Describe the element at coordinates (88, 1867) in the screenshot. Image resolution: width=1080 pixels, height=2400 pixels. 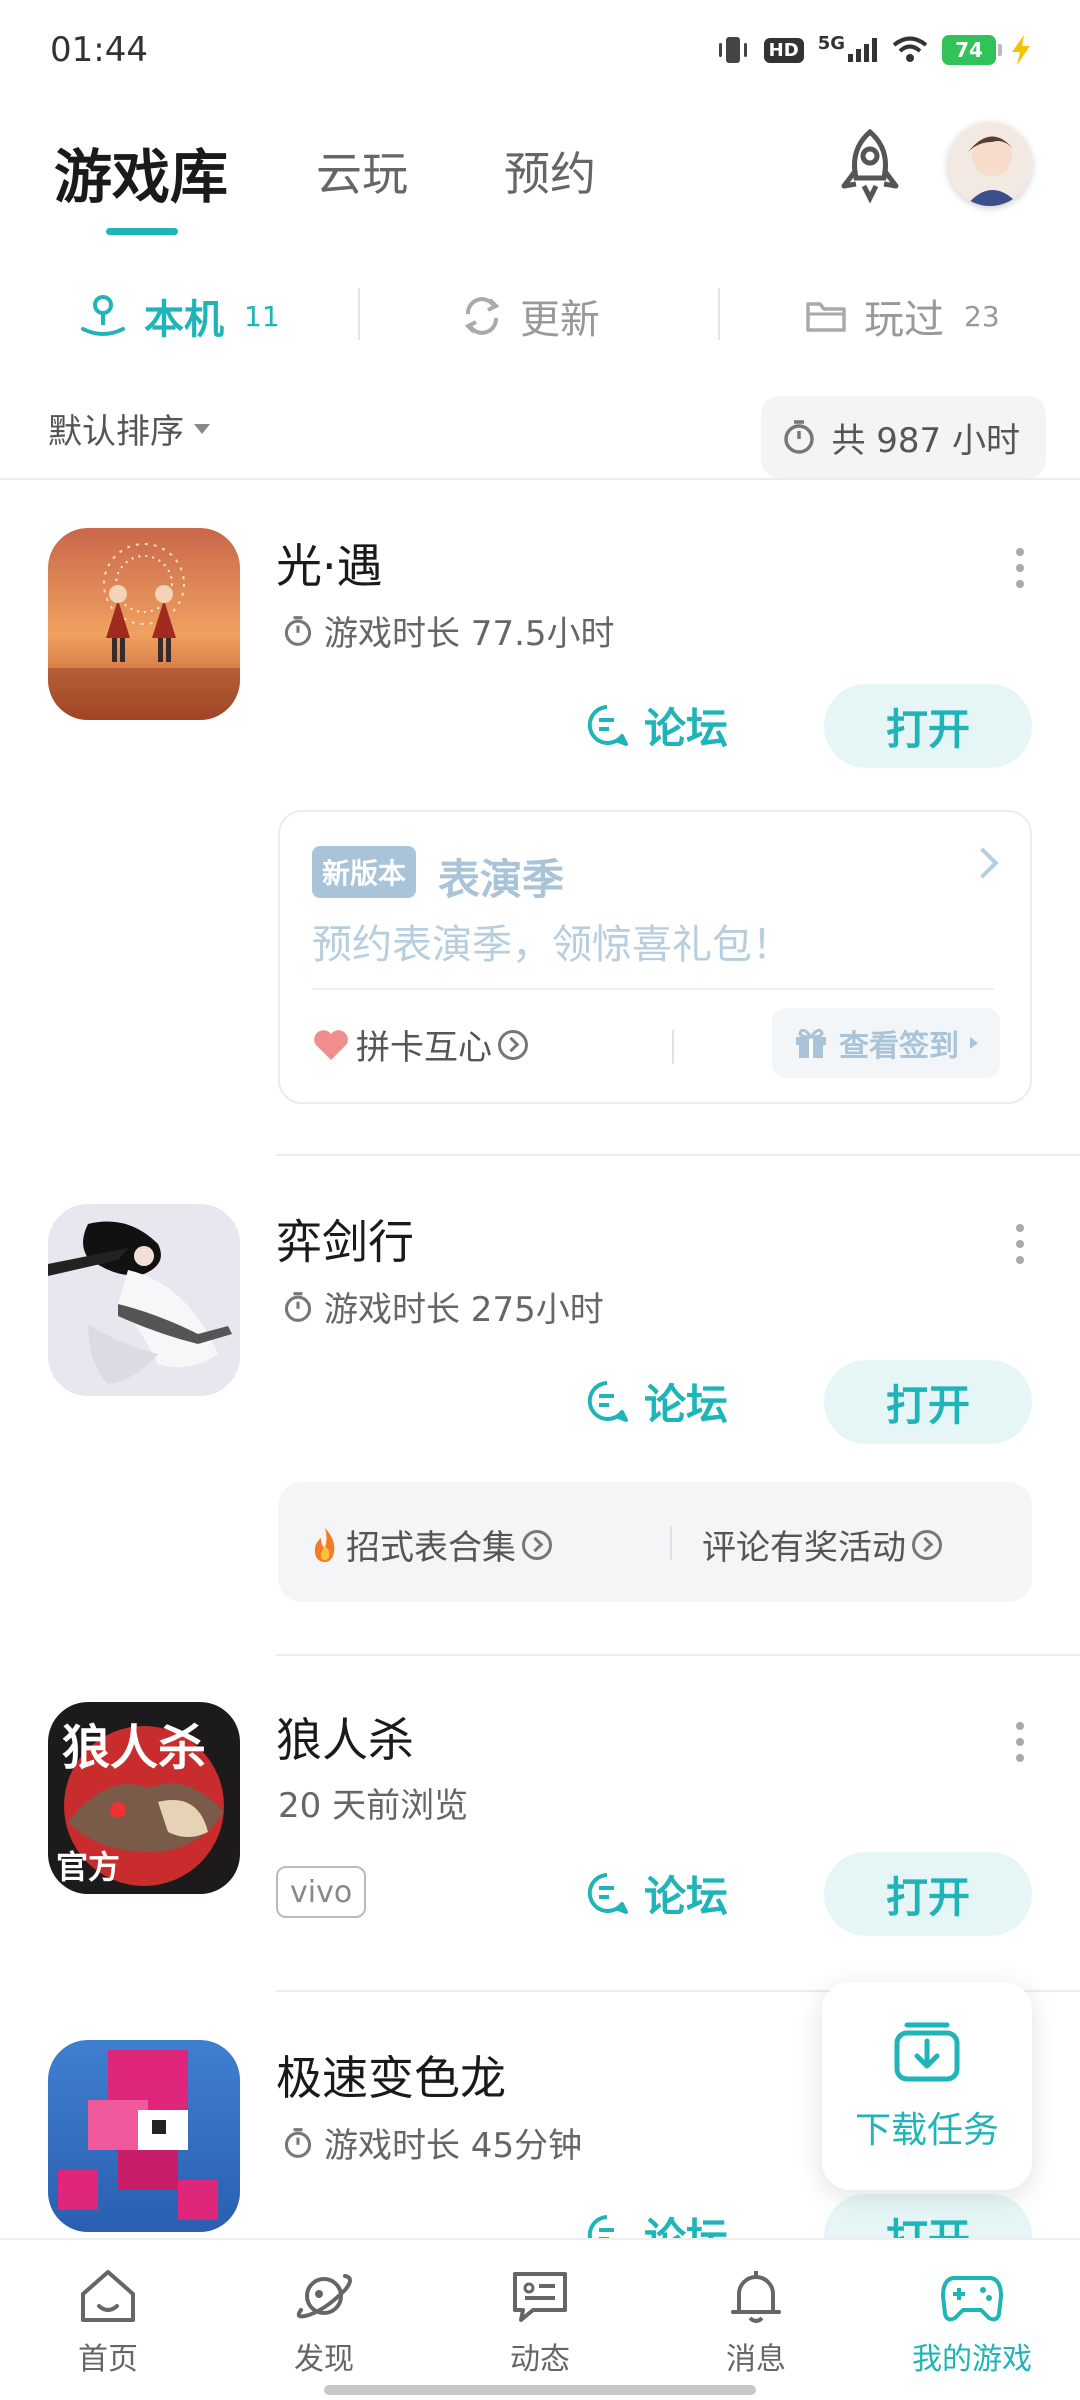
I see `official-badge: 官方` at that location.